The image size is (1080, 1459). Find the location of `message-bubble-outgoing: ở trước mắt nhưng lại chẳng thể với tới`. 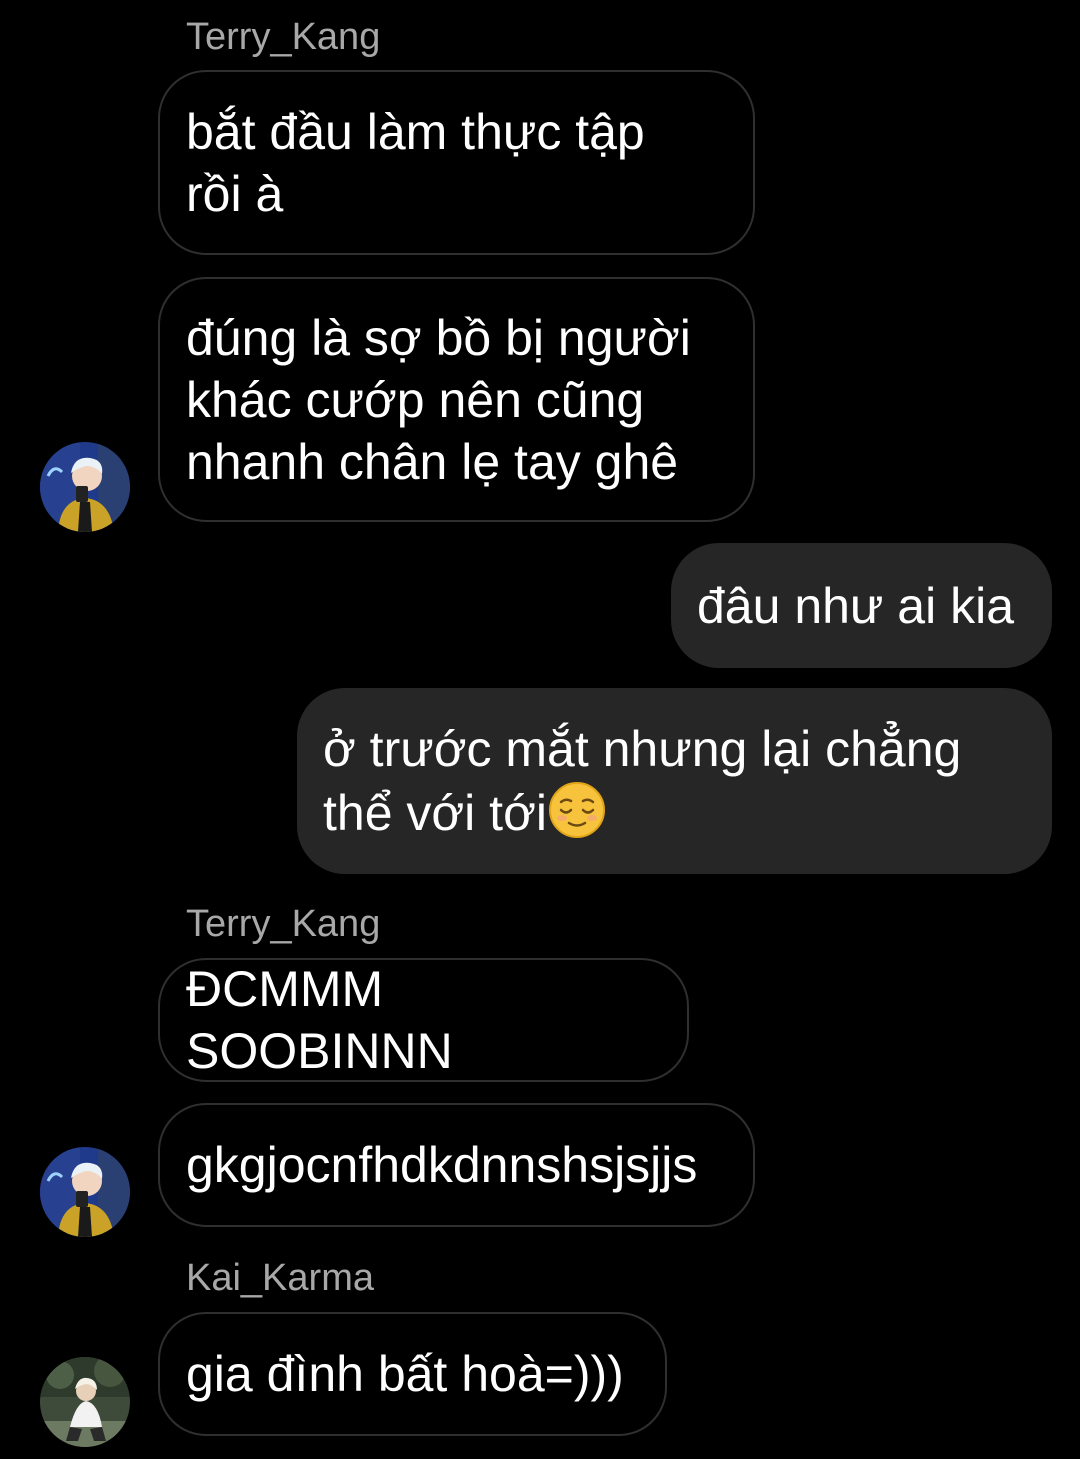

message-bubble-outgoing: ở trước mắt nhưng lại chẳng thể với tới is located at coordinates (674, 781).